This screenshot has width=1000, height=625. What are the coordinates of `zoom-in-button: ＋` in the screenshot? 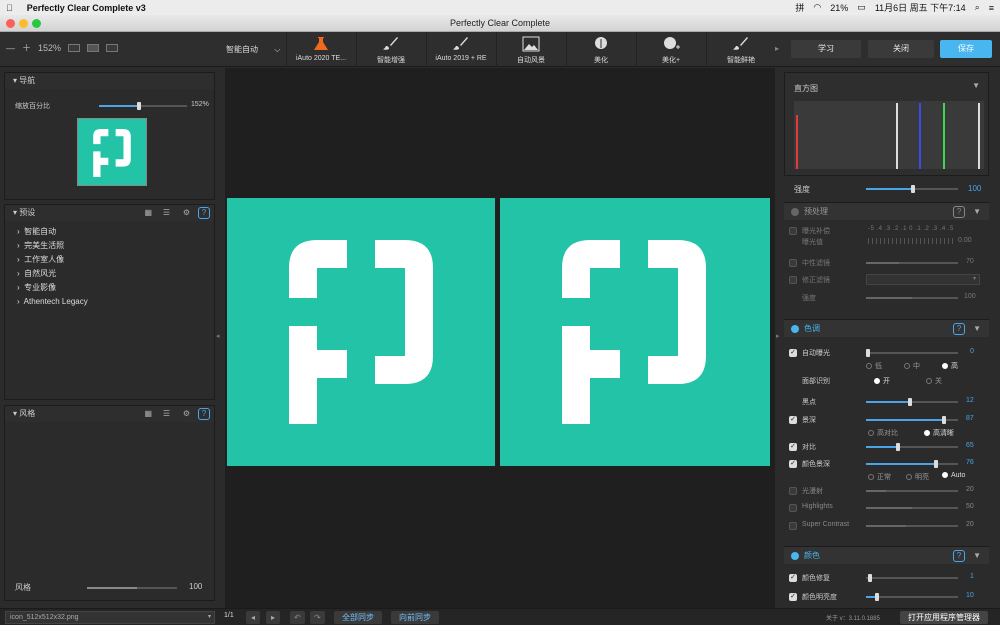 It's located at (26, 47).